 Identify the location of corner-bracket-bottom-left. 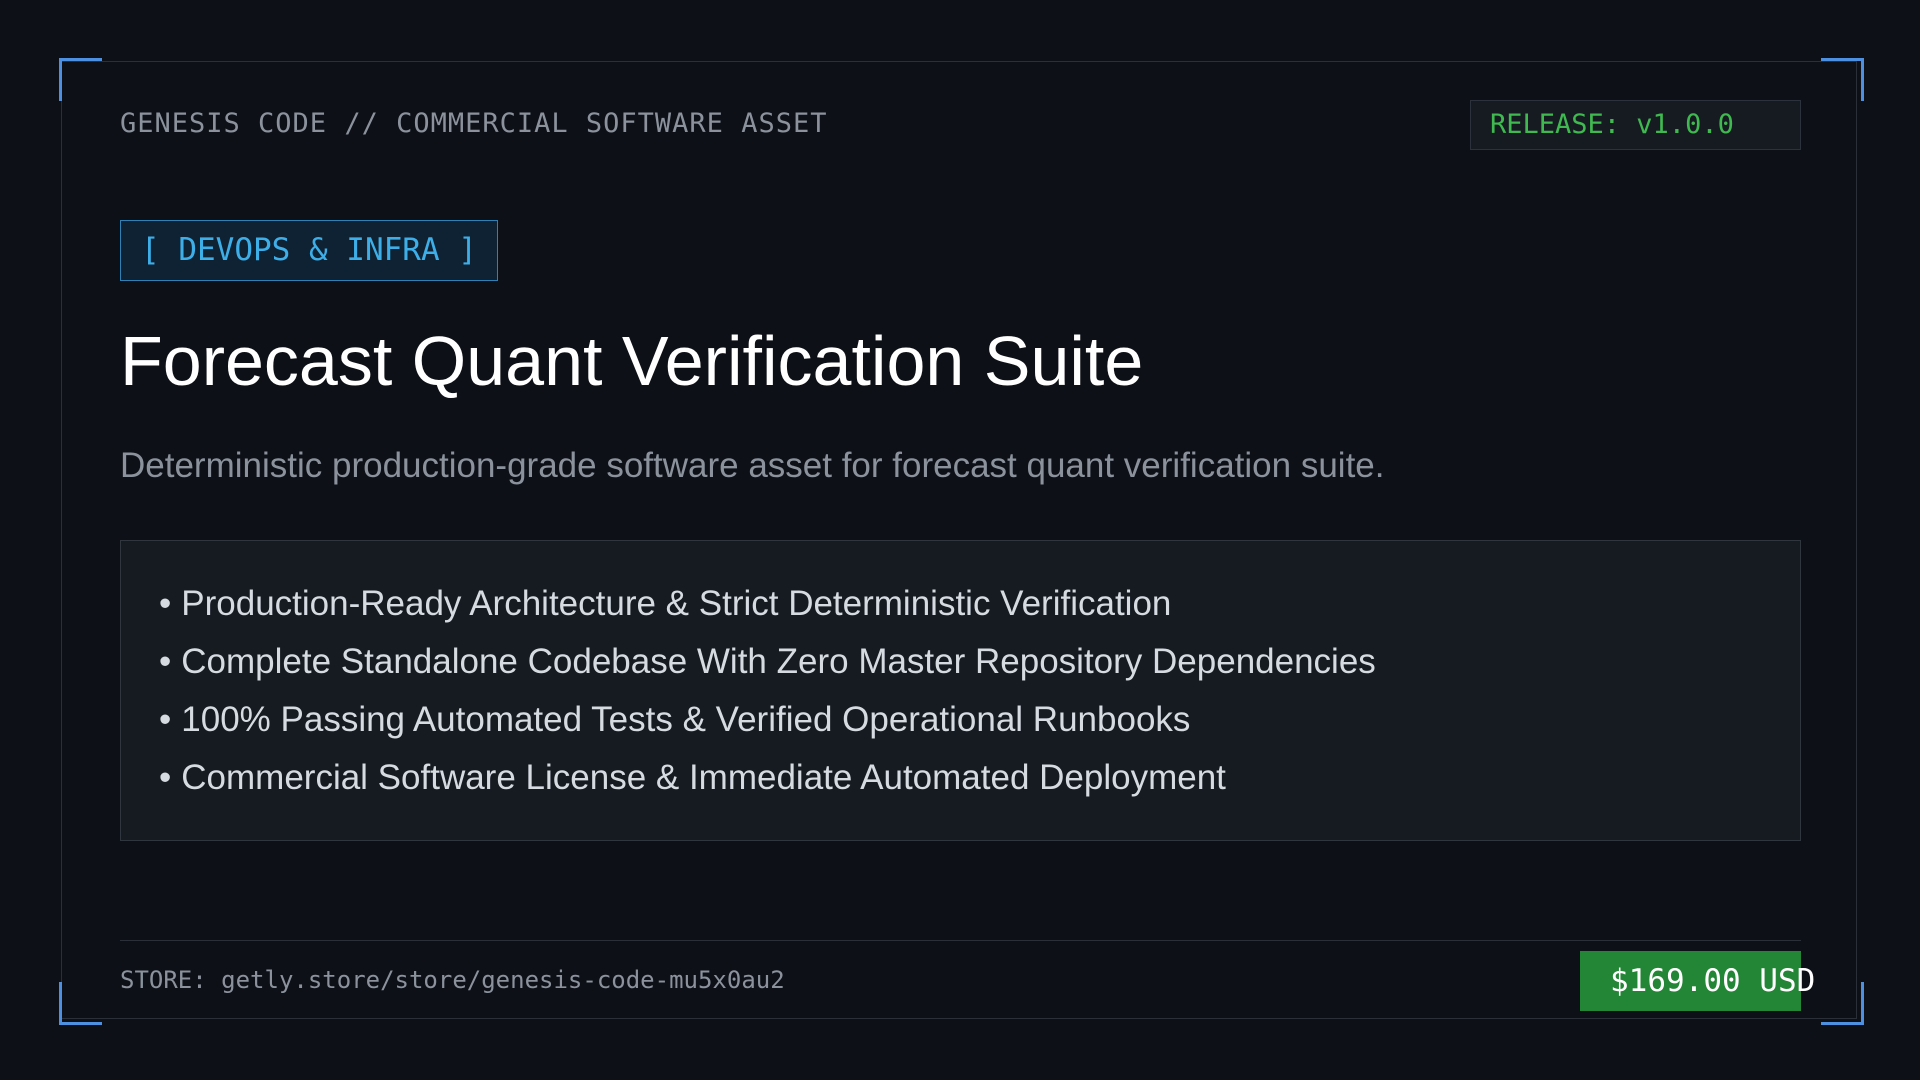
(80, 1003).